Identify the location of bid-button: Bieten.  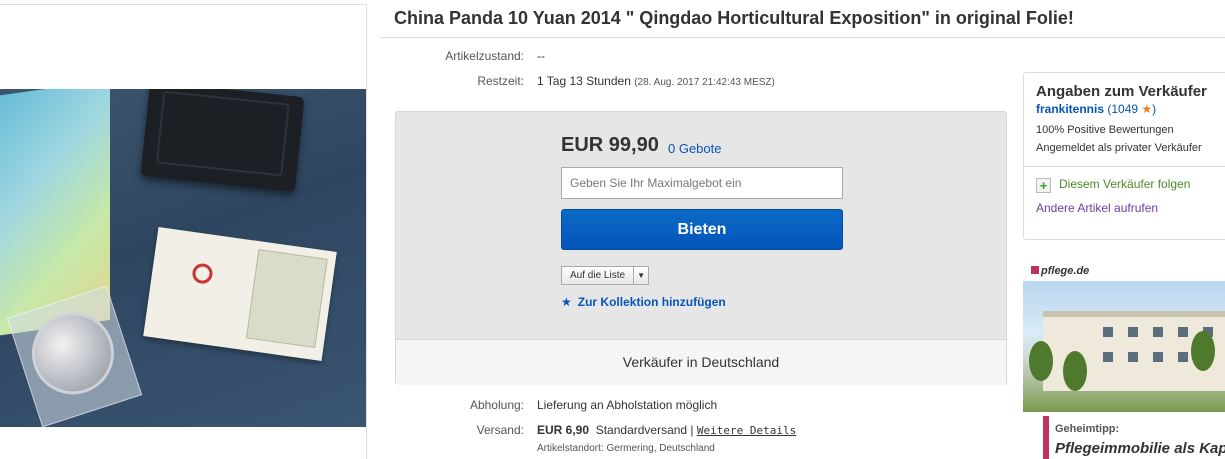
(702, 229).